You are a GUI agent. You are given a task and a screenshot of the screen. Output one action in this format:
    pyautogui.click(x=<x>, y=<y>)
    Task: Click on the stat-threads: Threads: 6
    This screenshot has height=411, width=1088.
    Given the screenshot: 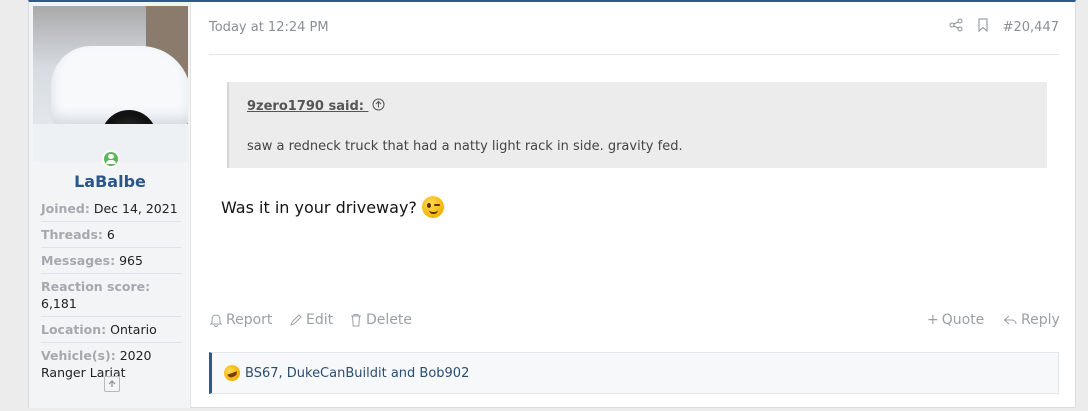 What is the action you would take?
    pyautogui.click(x=111, y=235)
    